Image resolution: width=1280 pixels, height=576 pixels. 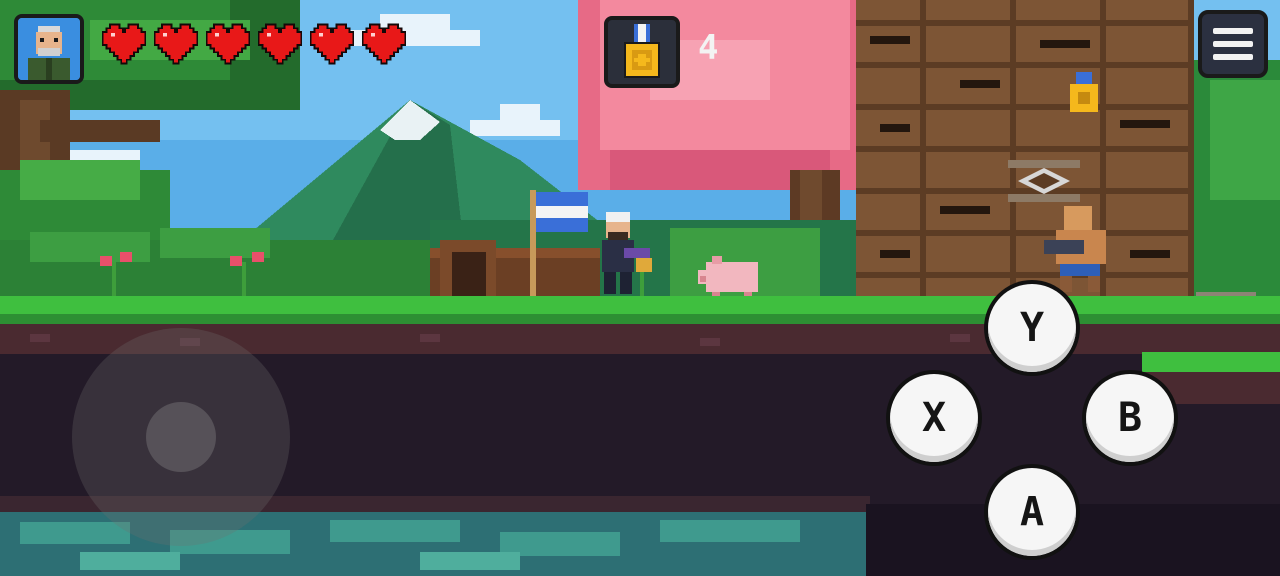 What do you see at coordinates (1233, 44) in the screenshot?
I see `menu-button` at bounding box center [1233, 44].